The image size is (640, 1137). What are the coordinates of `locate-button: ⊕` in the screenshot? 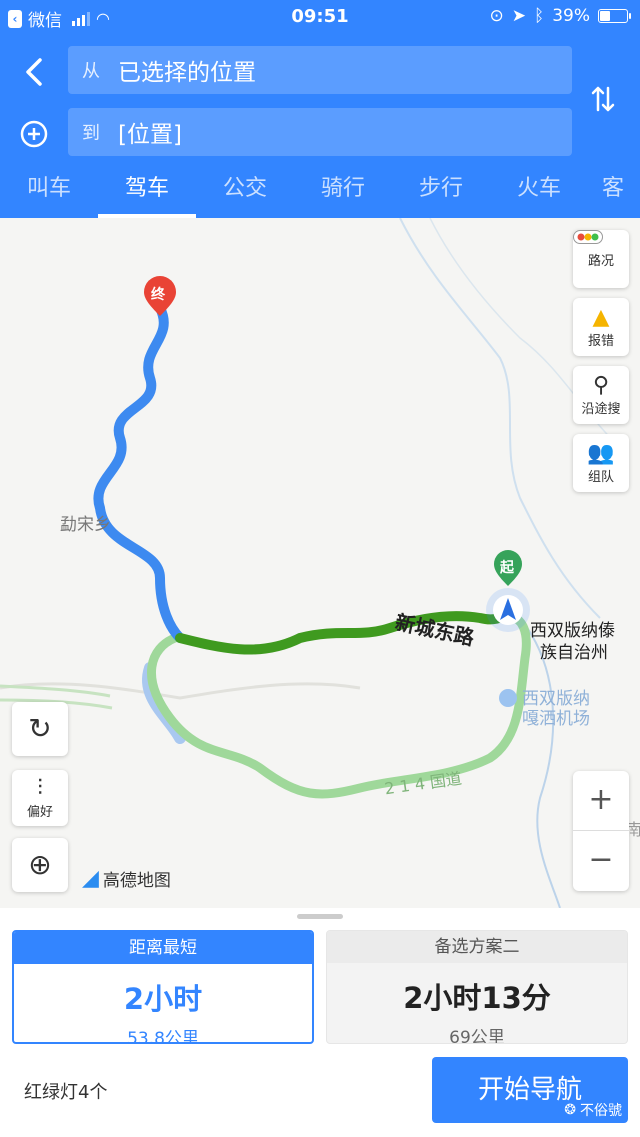 It's located at (40, 865).